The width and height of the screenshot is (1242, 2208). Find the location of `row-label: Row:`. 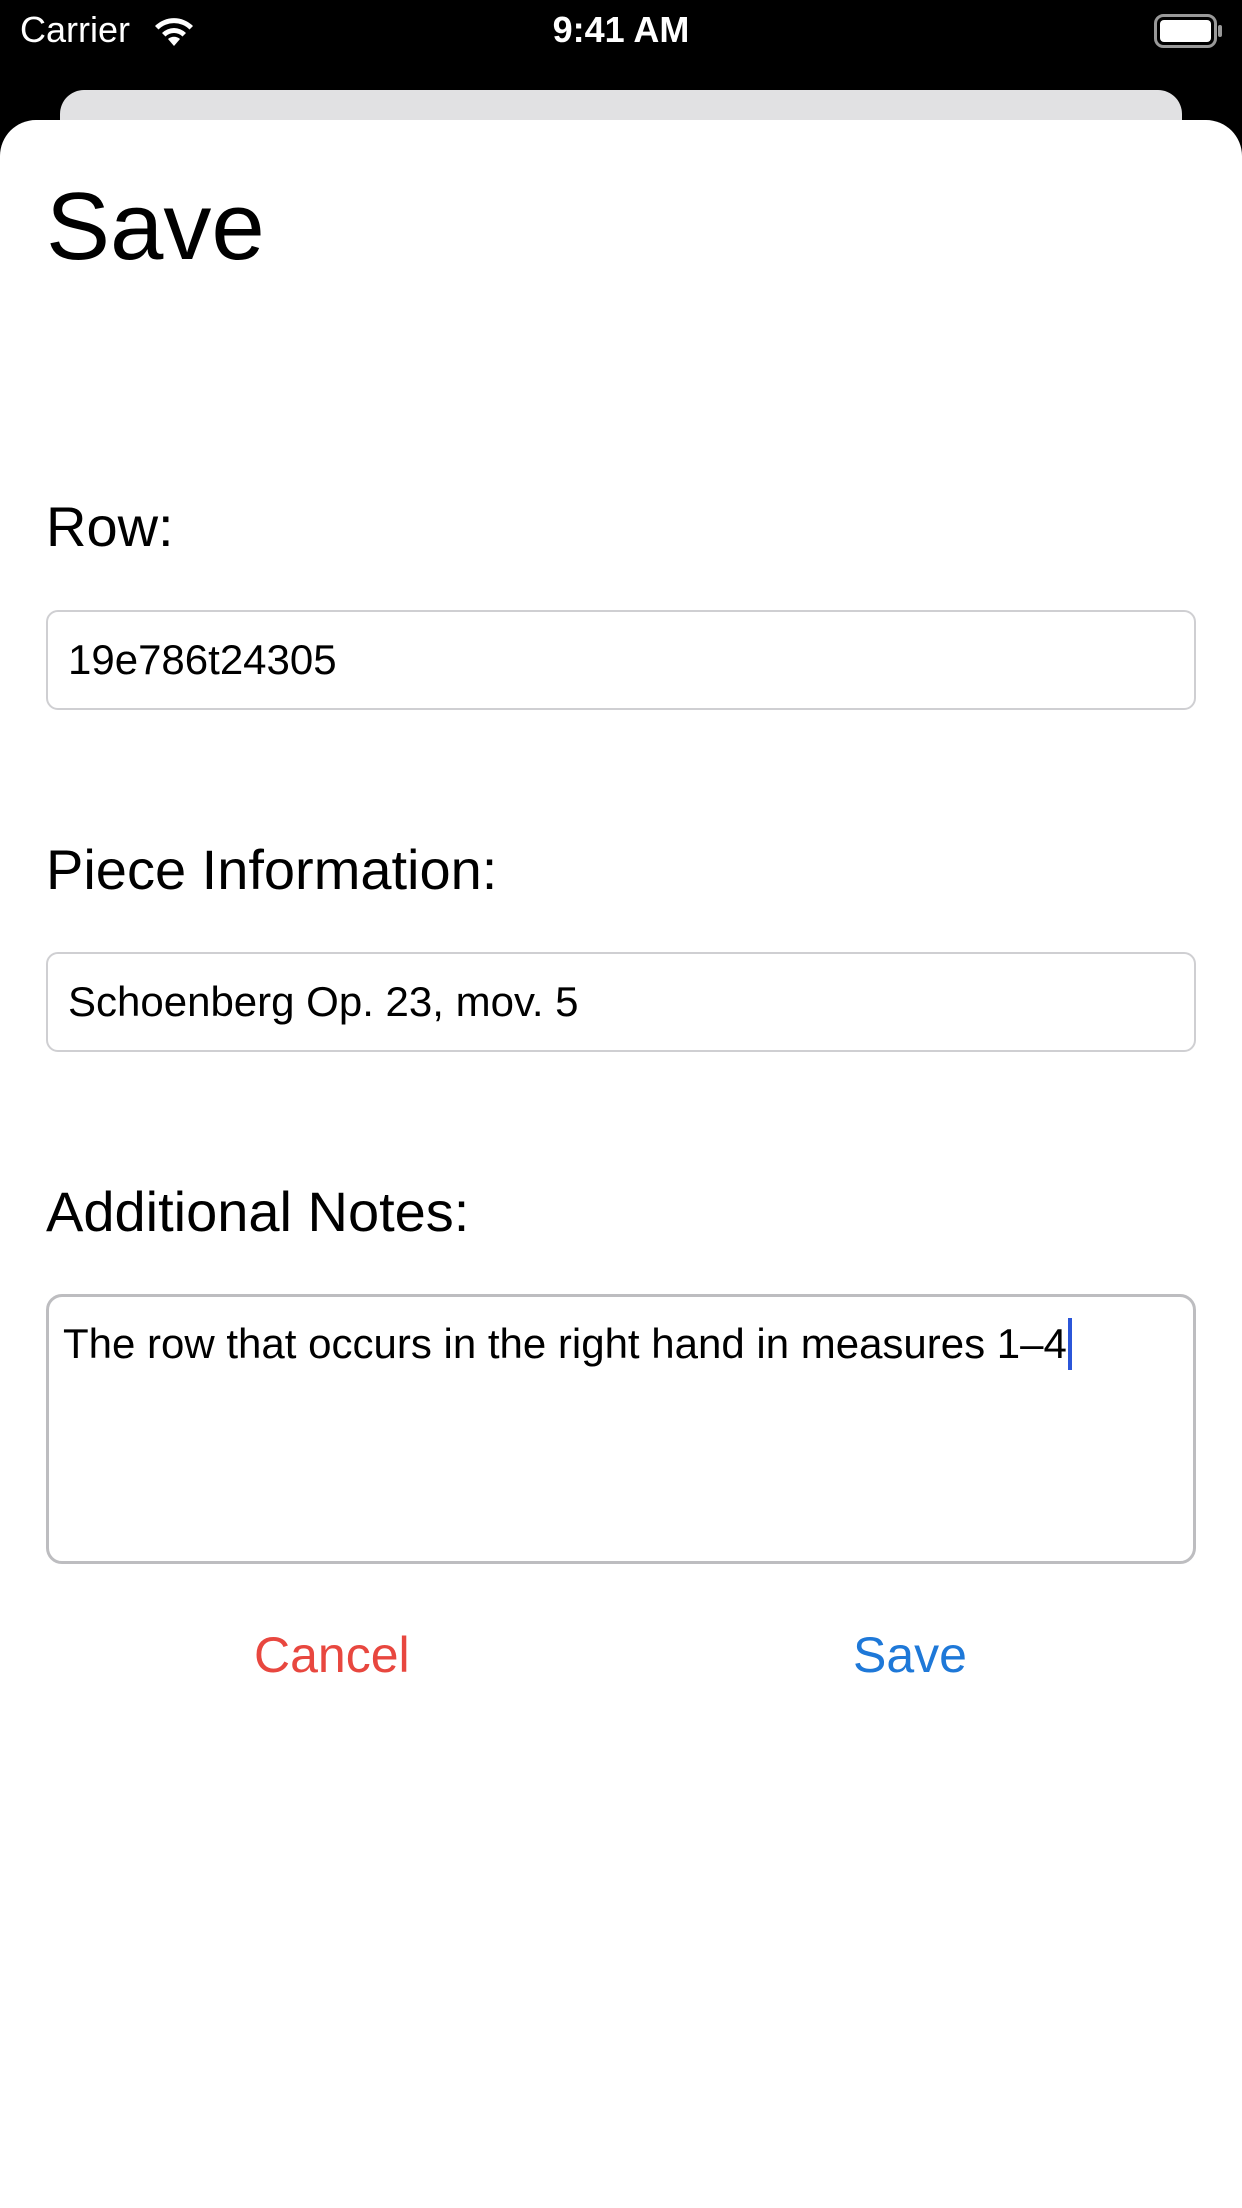

row-label: Row: is located at coordinates (110, 526).